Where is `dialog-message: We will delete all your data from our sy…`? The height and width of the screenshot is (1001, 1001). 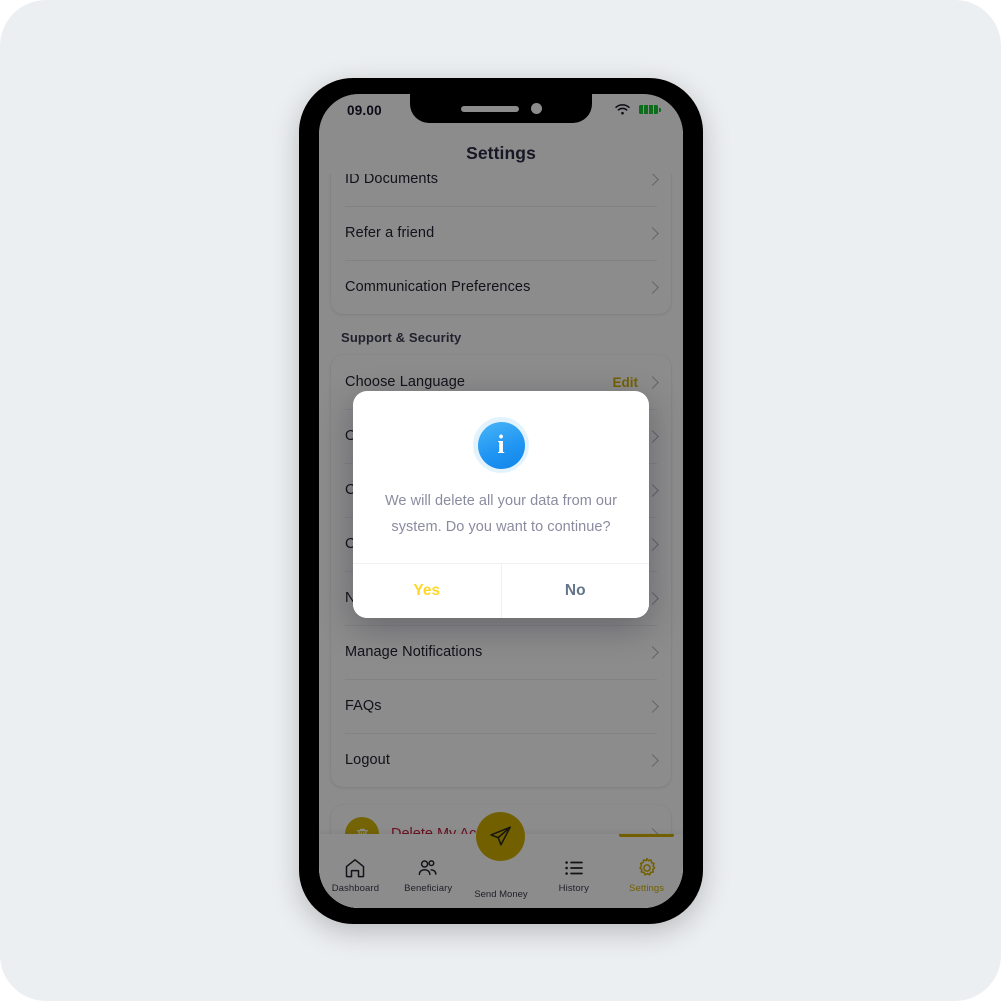 dialog-message: We will delete all your data from our sy… is located at coordinates (501, 514).